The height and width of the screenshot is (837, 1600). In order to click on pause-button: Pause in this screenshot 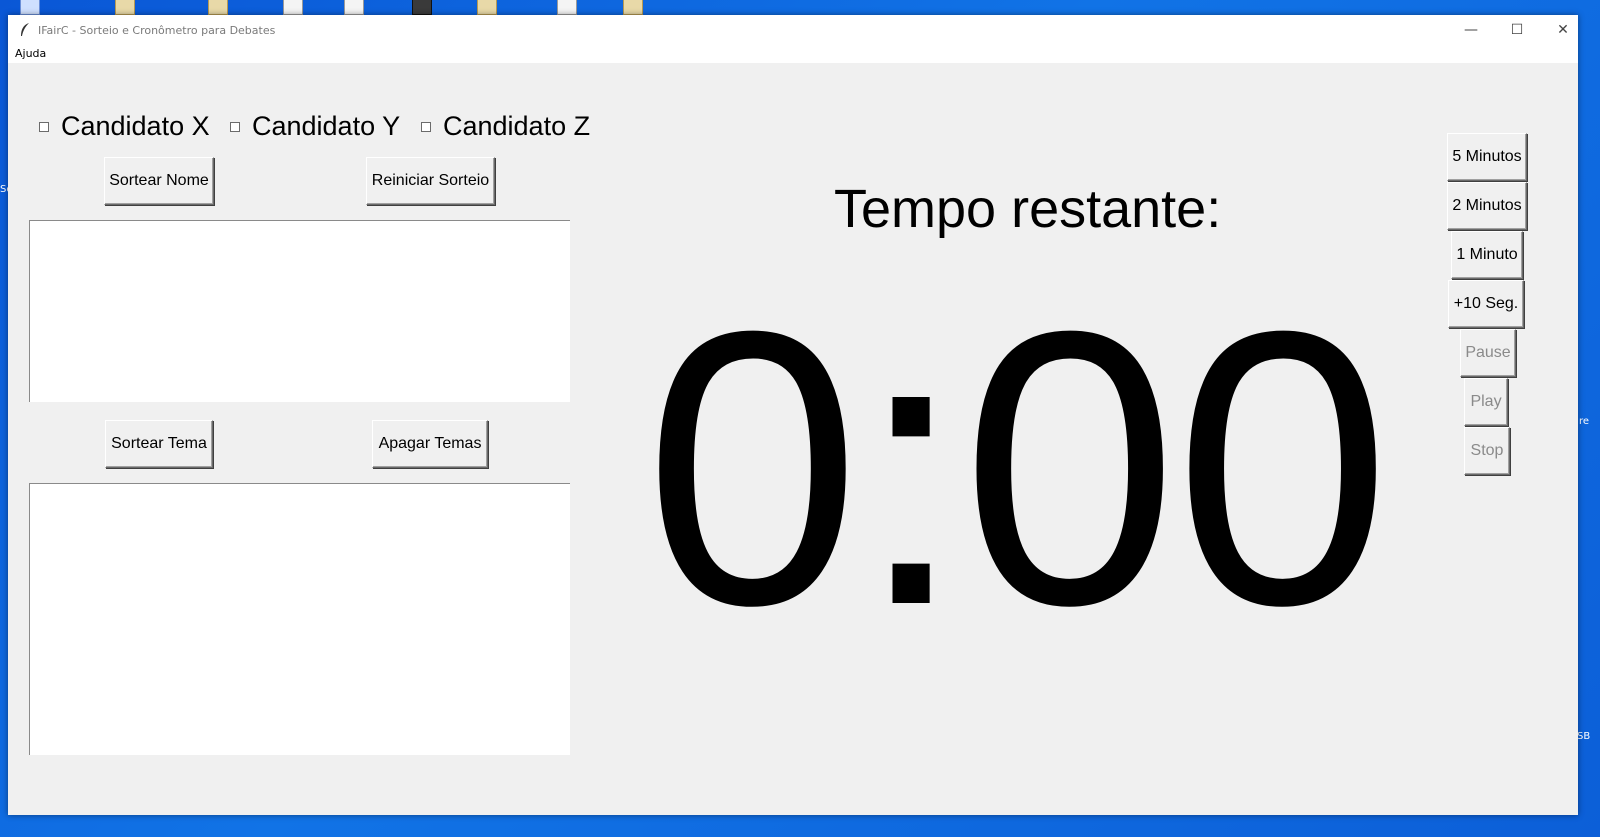, I will do `click(1488, 353)`.